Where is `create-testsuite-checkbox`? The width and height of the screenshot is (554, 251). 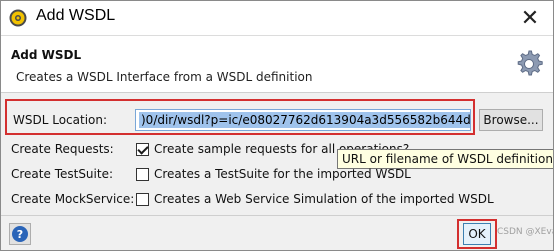 create-testsuite-checkbox is located at coordinates (142, 174).